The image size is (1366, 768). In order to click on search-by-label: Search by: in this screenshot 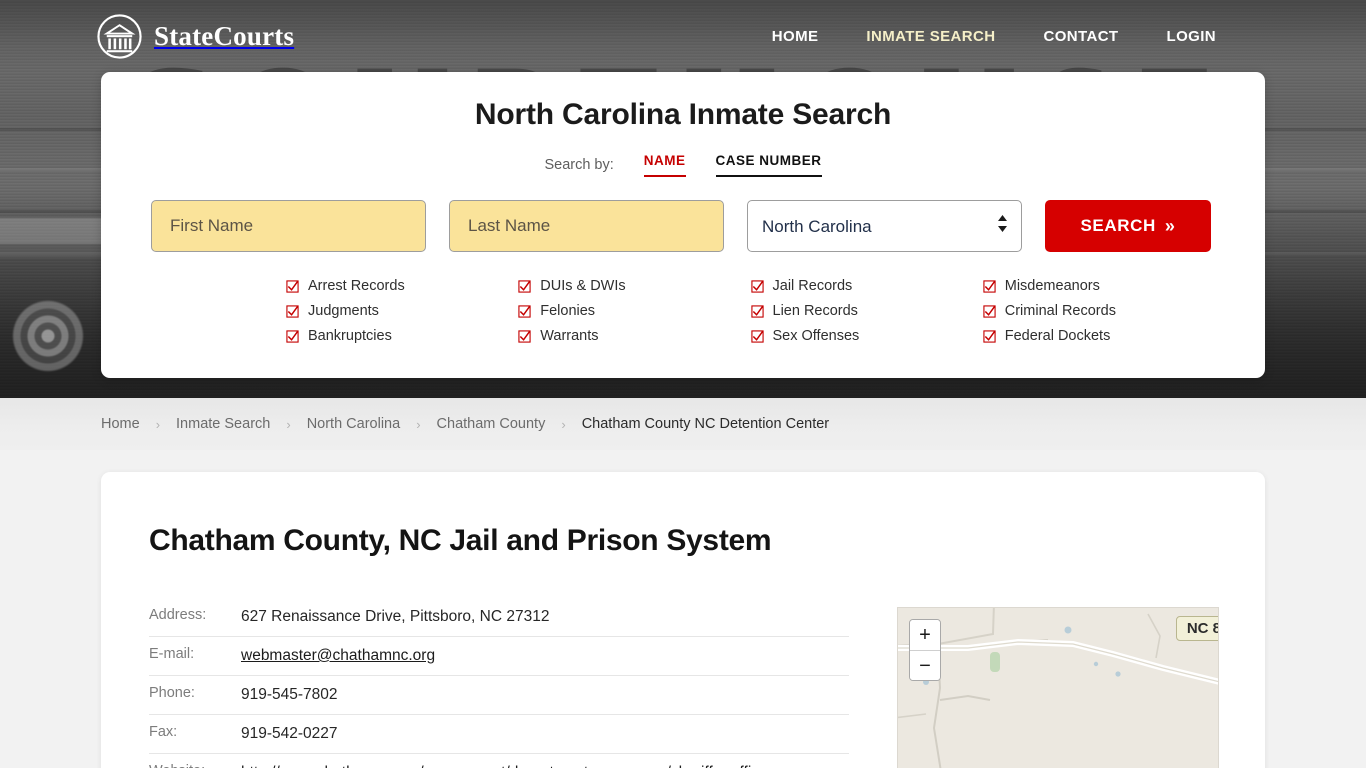, I will do `click(579, 165)`.